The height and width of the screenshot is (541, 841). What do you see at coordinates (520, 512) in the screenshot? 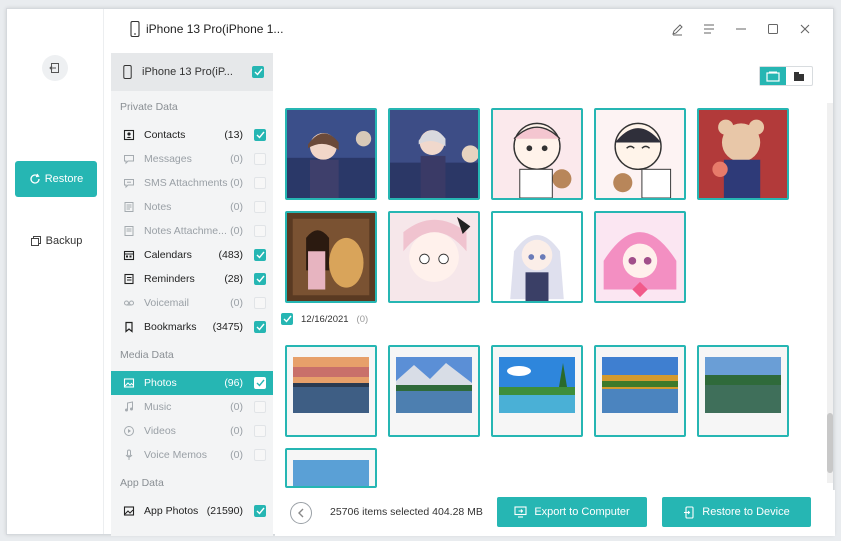
I see `computer-export-icon` at bounding box center [520, 512].